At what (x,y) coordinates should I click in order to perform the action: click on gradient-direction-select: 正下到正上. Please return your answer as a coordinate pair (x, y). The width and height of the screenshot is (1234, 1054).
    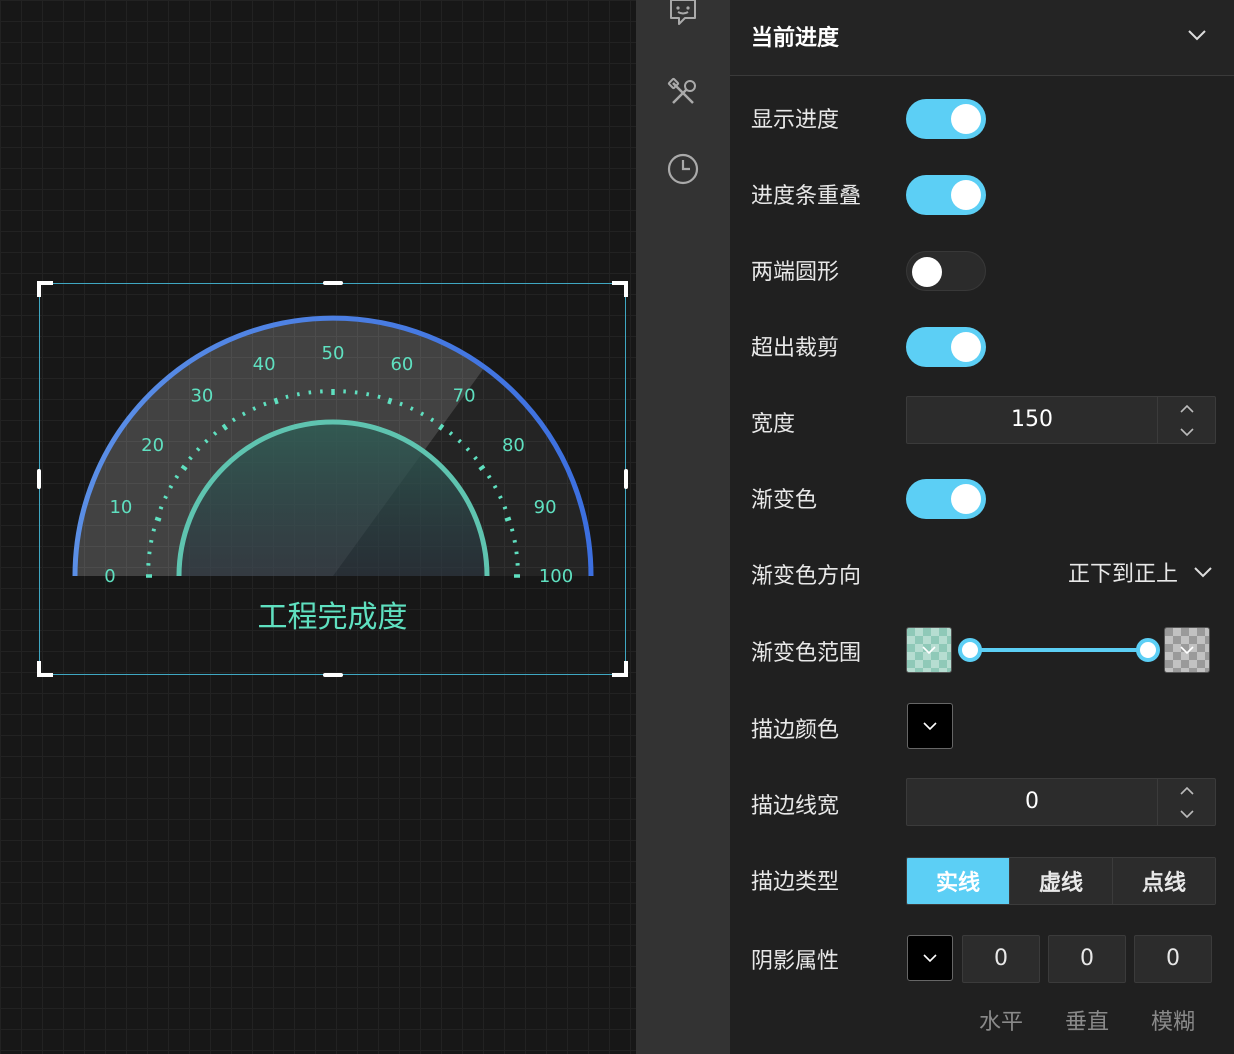
    Looking at the image, I should click on (1141, 572).